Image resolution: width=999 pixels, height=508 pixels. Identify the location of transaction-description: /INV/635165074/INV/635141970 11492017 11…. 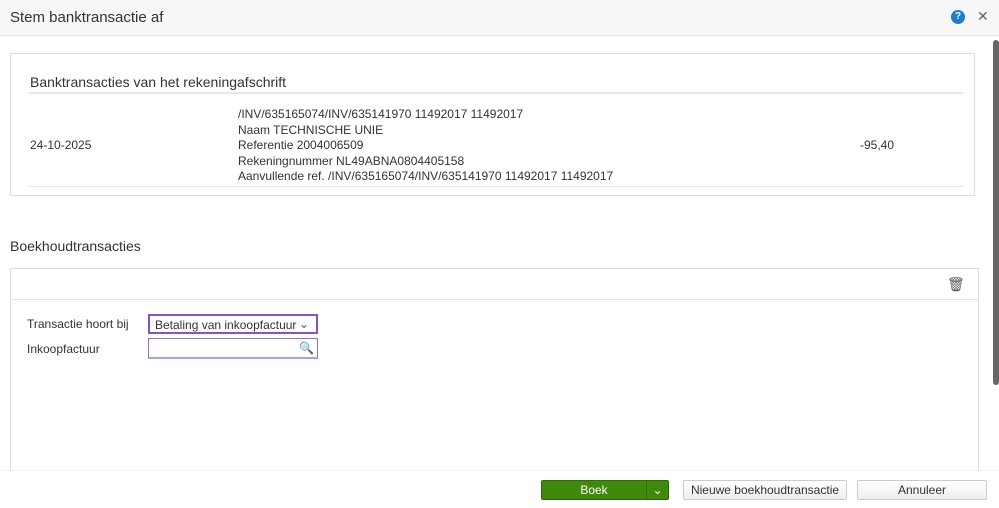
(425, 146).